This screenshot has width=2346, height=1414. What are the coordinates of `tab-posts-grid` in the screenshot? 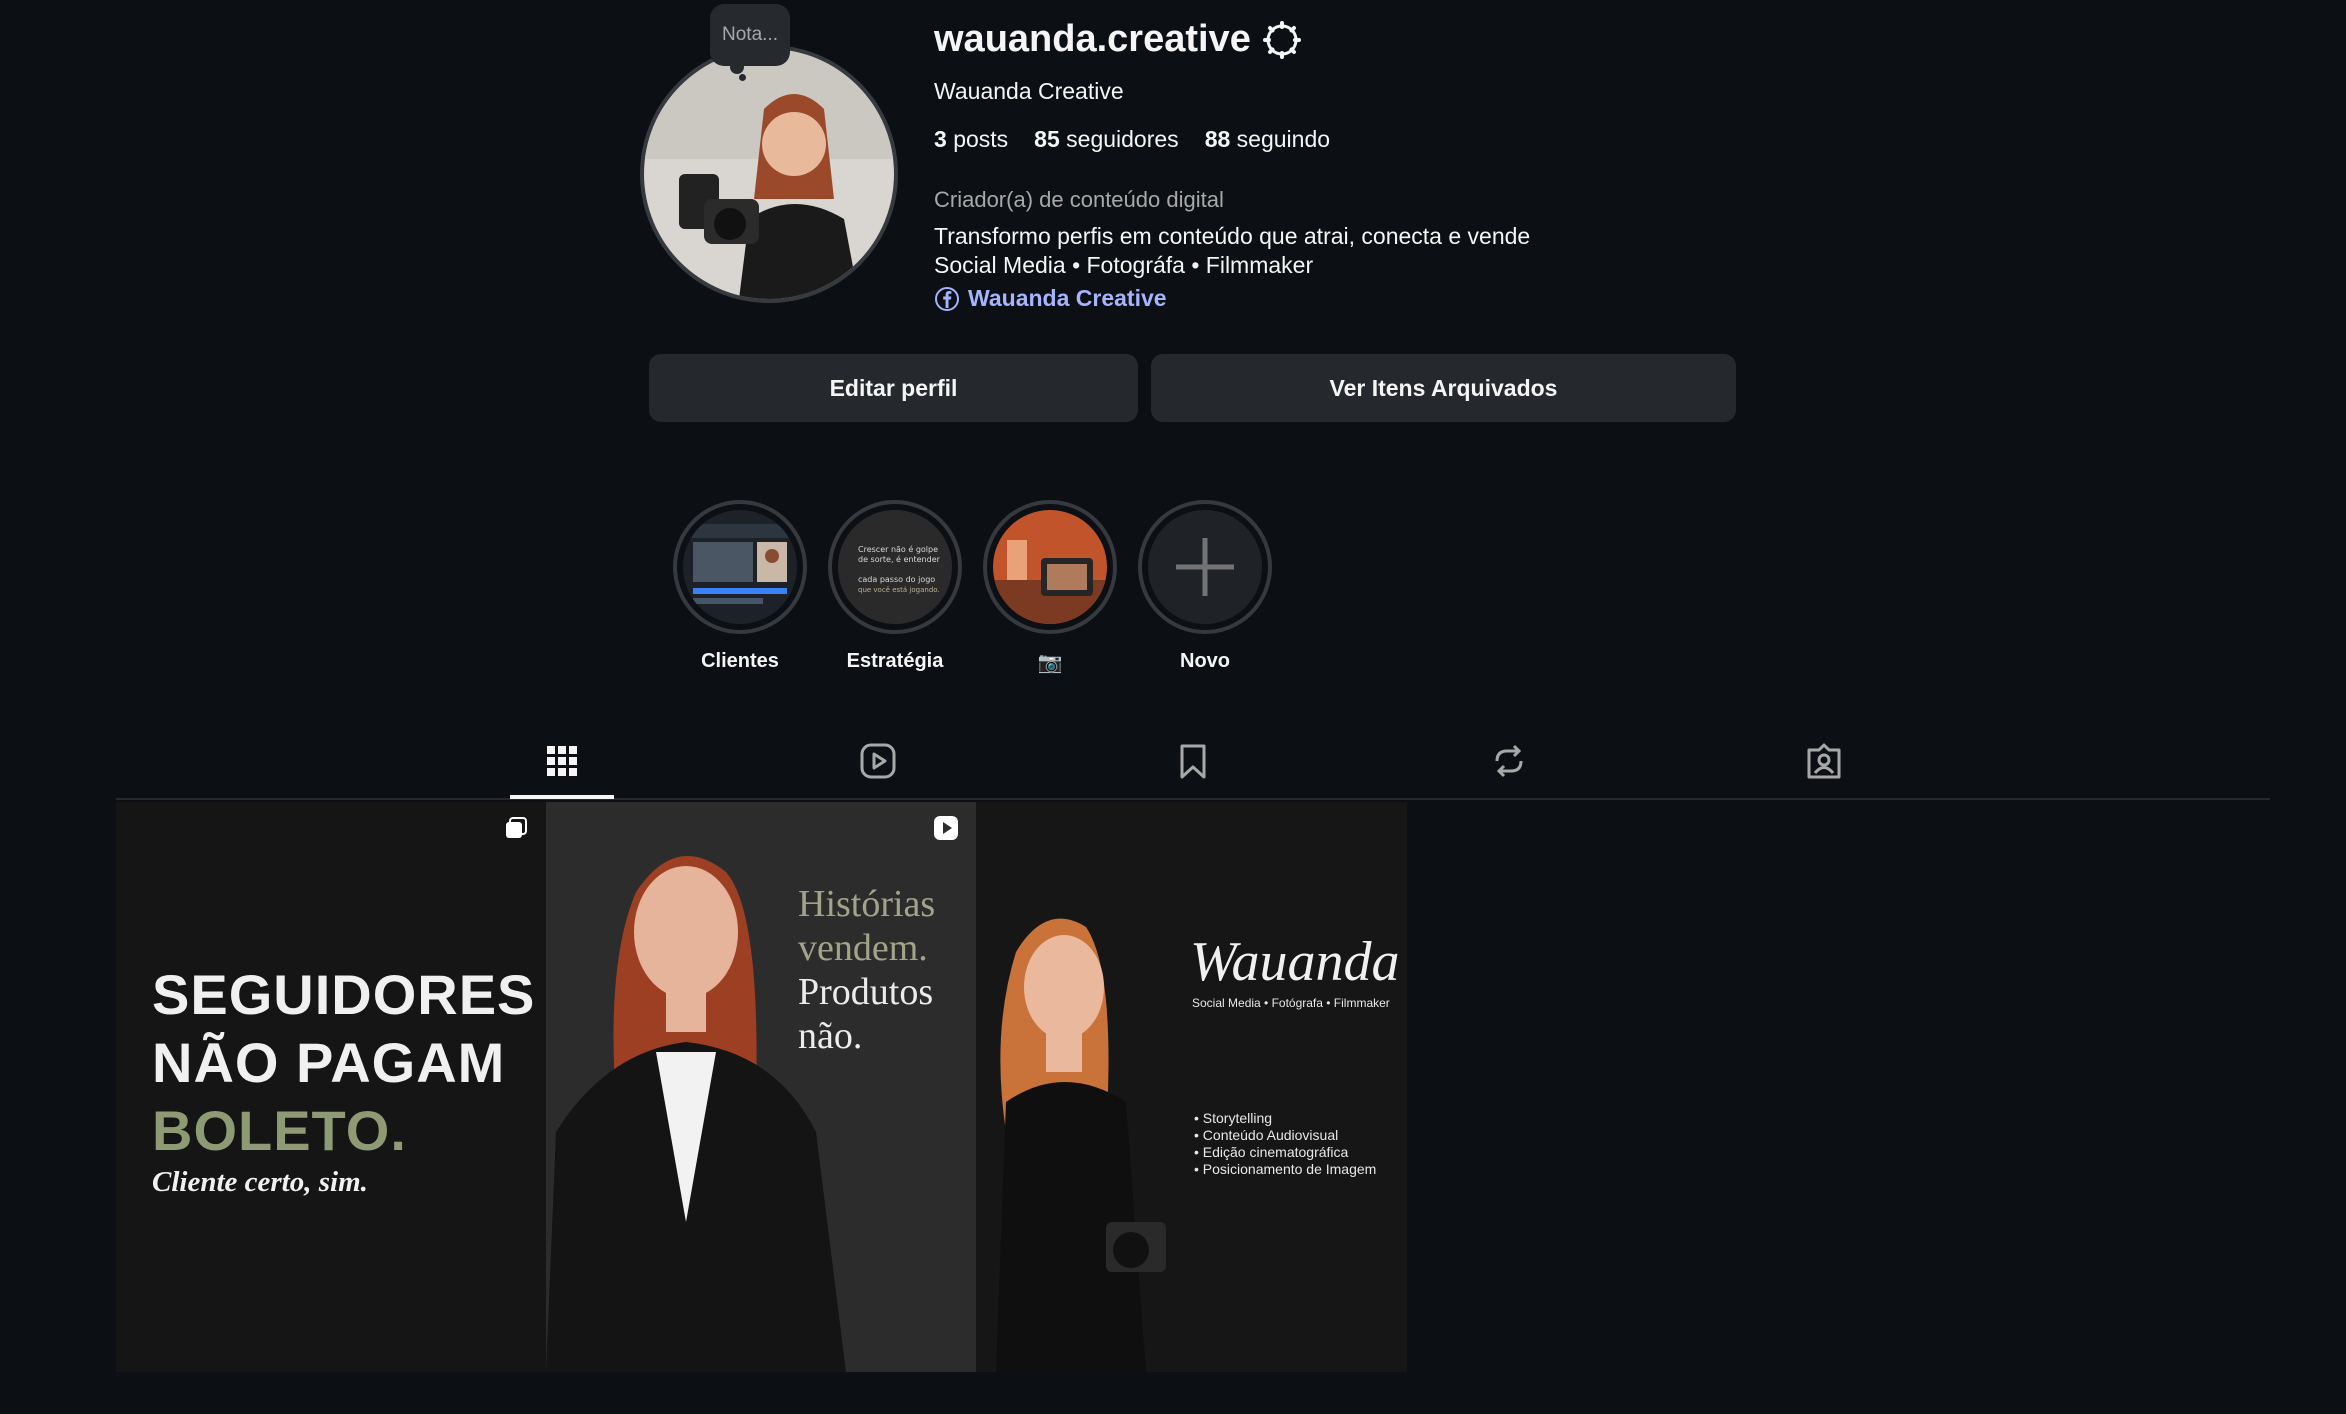 It's located at (562, 761).